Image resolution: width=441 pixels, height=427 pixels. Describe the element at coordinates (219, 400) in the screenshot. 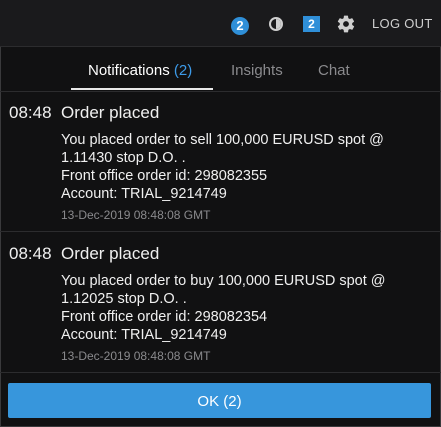

I see `ok-button: OK (2)` at that location.